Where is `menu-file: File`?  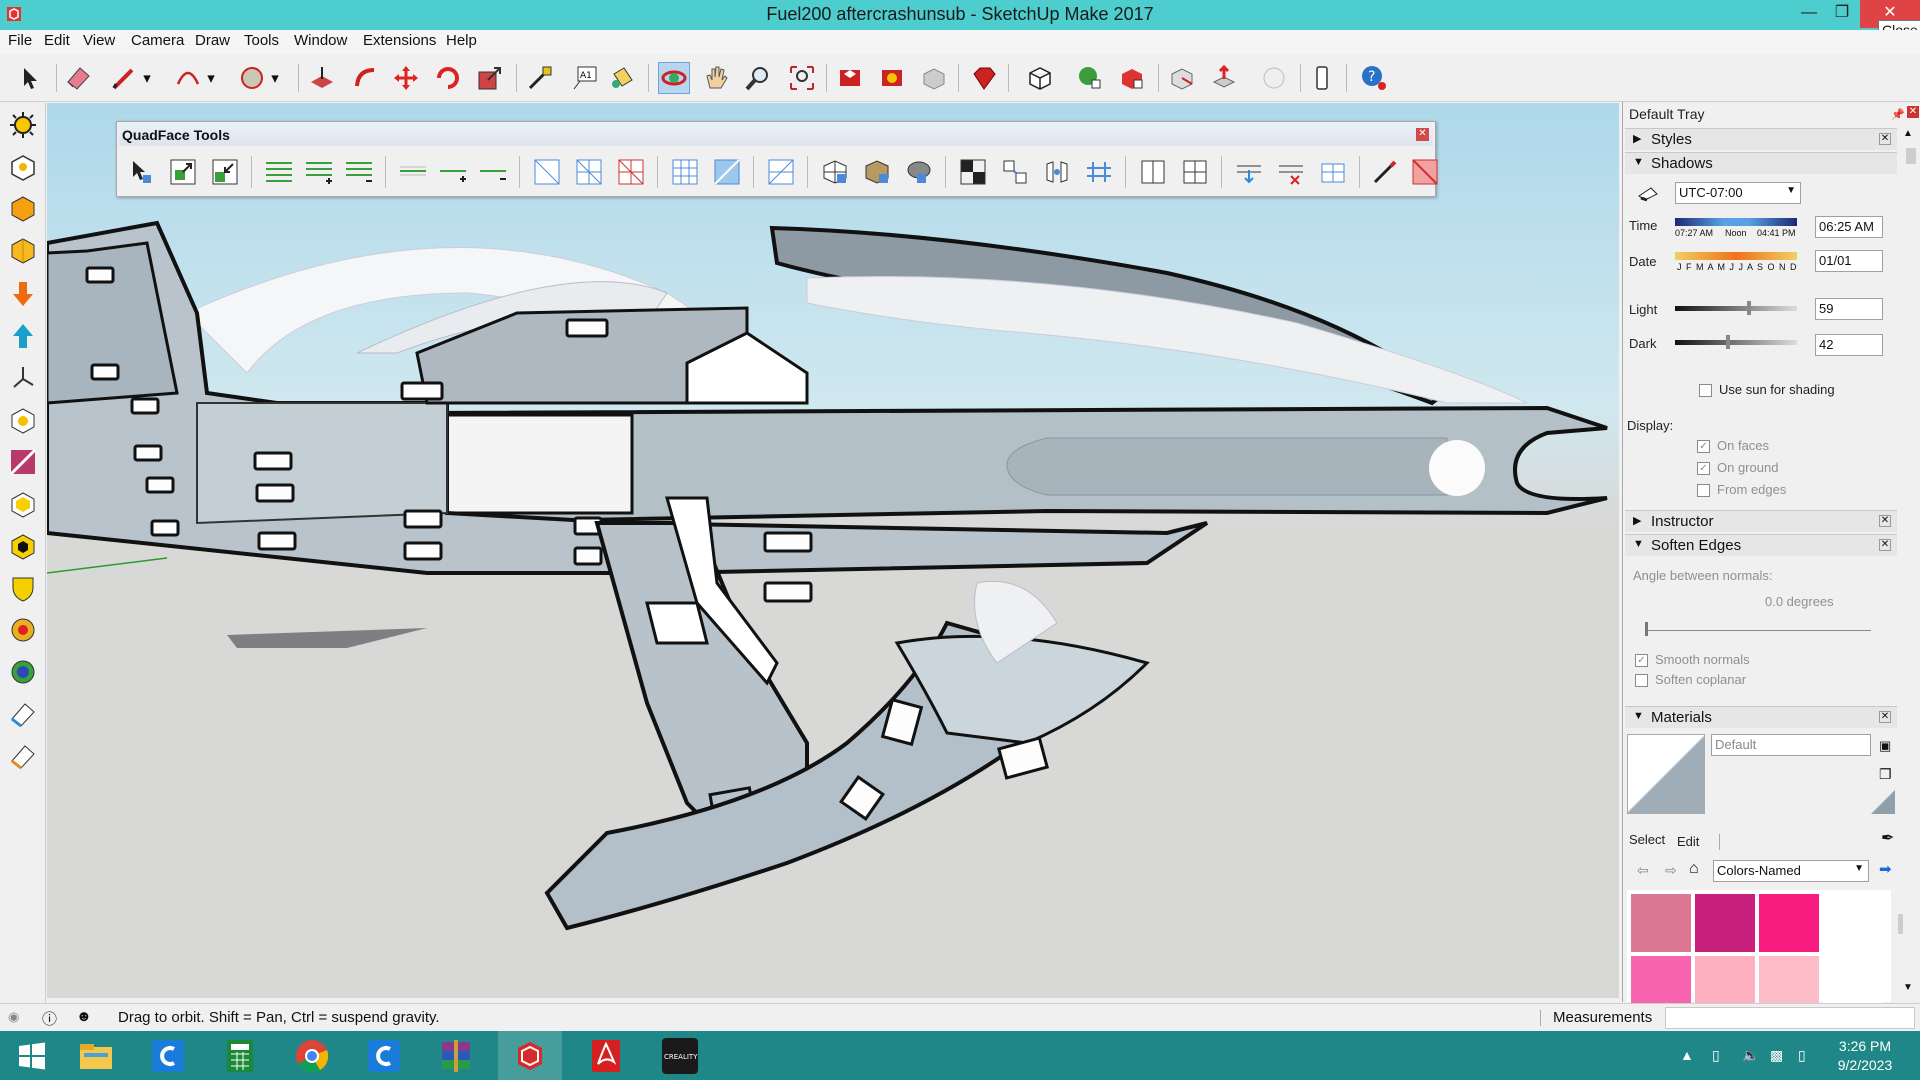 menu-file: File is located at coordinates (20, 40).